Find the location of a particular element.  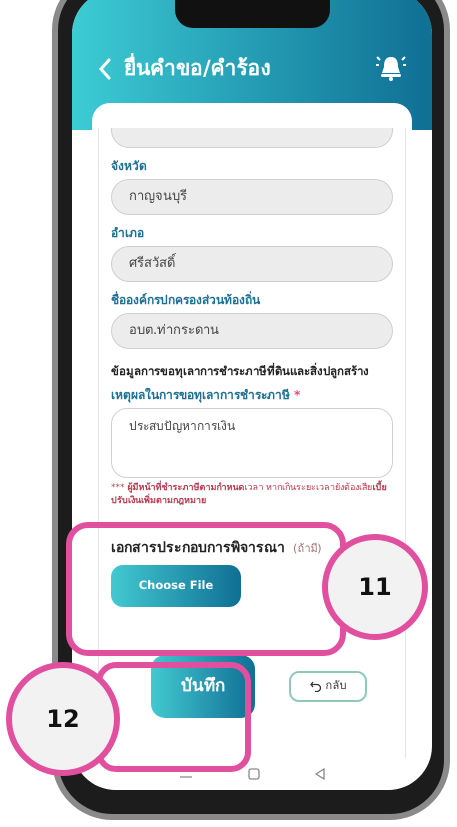

required-mark: * is located at coordinates (297, 395).